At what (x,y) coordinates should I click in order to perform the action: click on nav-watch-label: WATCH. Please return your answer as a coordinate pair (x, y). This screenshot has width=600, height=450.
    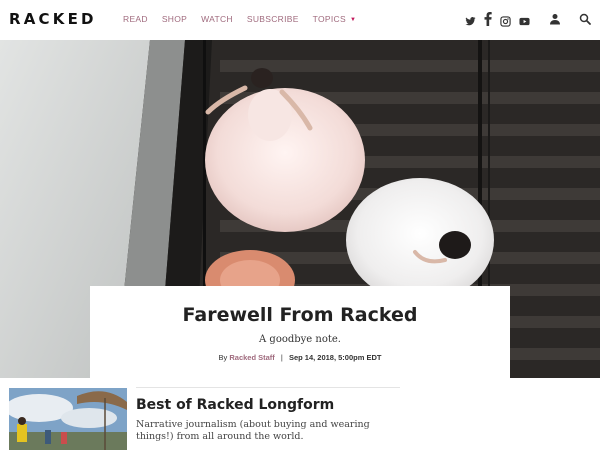
    Looking at the image, I should click on (217, 19).